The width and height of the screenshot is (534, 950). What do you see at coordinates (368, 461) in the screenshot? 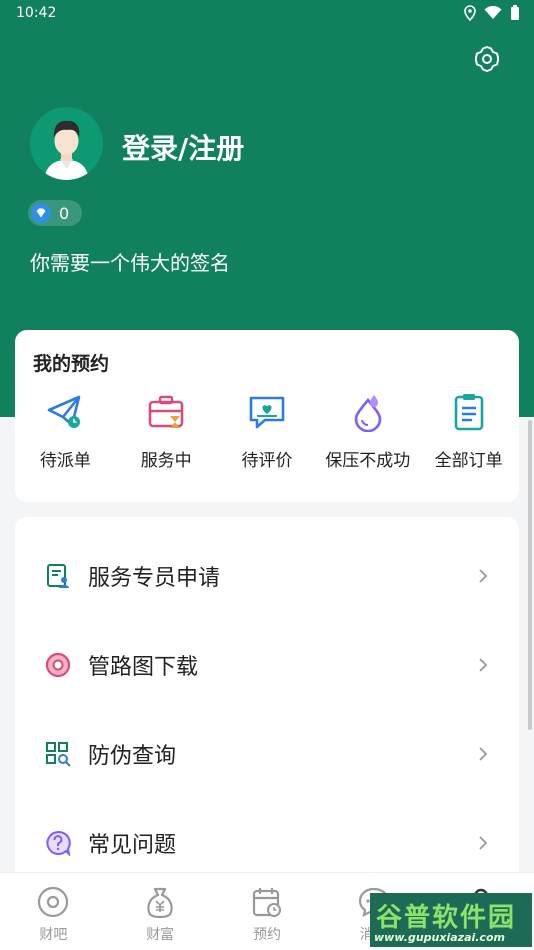
I see `appt-label: 保压不成功` at bounding box center [368, 461].